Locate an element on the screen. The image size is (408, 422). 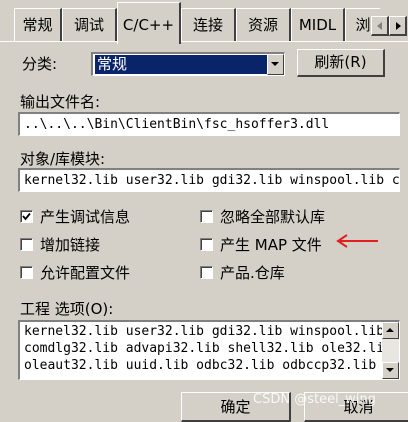
project-options-label: 工程 选项(O): is located at coordinates (67, 309).